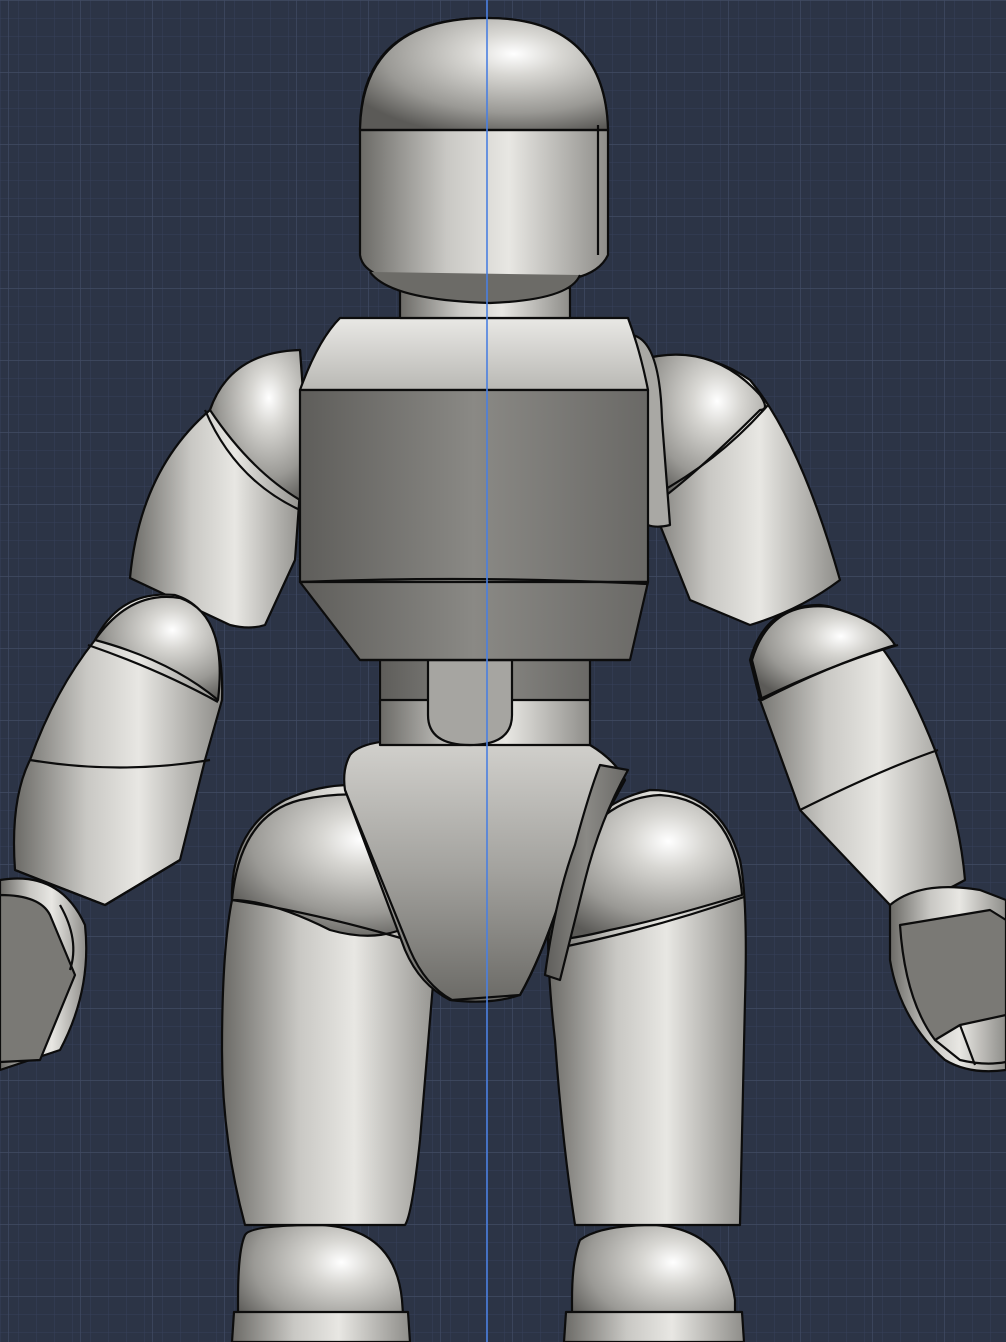 The image size is (1006, 1342). I want to click on head, so click(484, 160).